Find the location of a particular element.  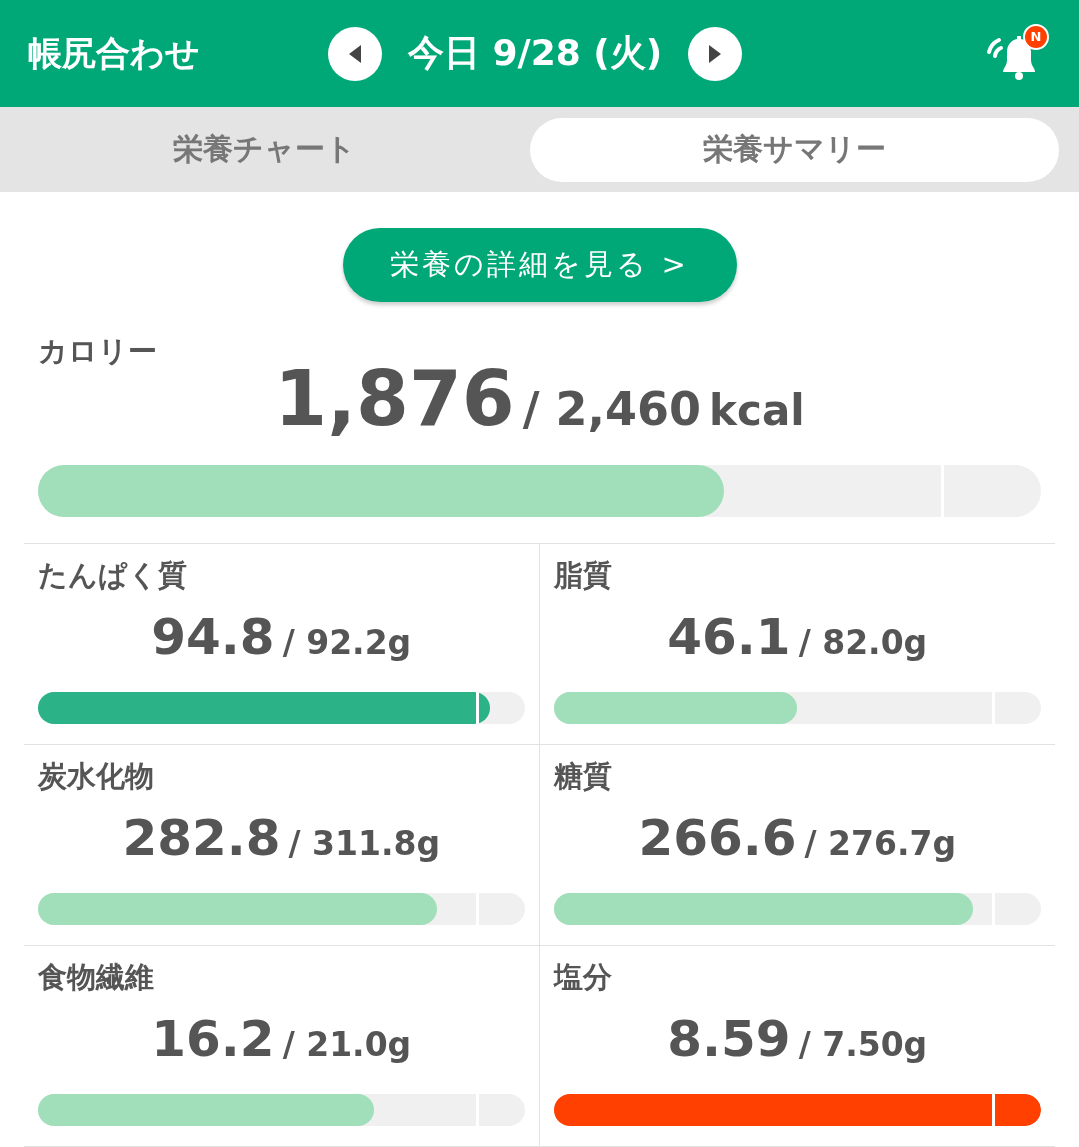

notification-badge: N is located at coordinates (1036, 36).